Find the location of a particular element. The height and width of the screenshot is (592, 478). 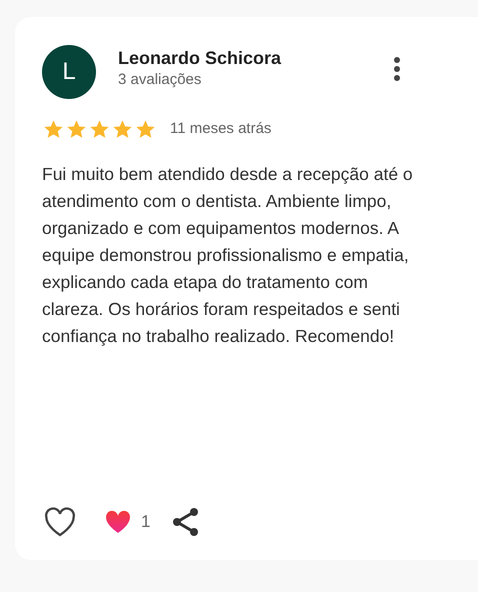

more-options-icon is located at coordinates (397, 69).